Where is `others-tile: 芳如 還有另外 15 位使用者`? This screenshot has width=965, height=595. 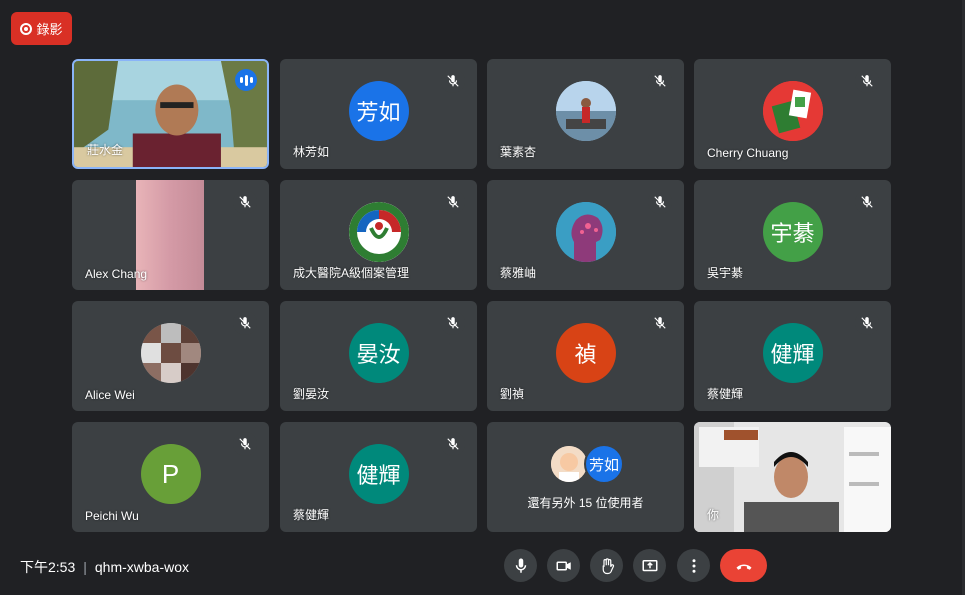 others-tile: 芳如 還有另外 15 位使用者 is located at coordinates (585, 477).